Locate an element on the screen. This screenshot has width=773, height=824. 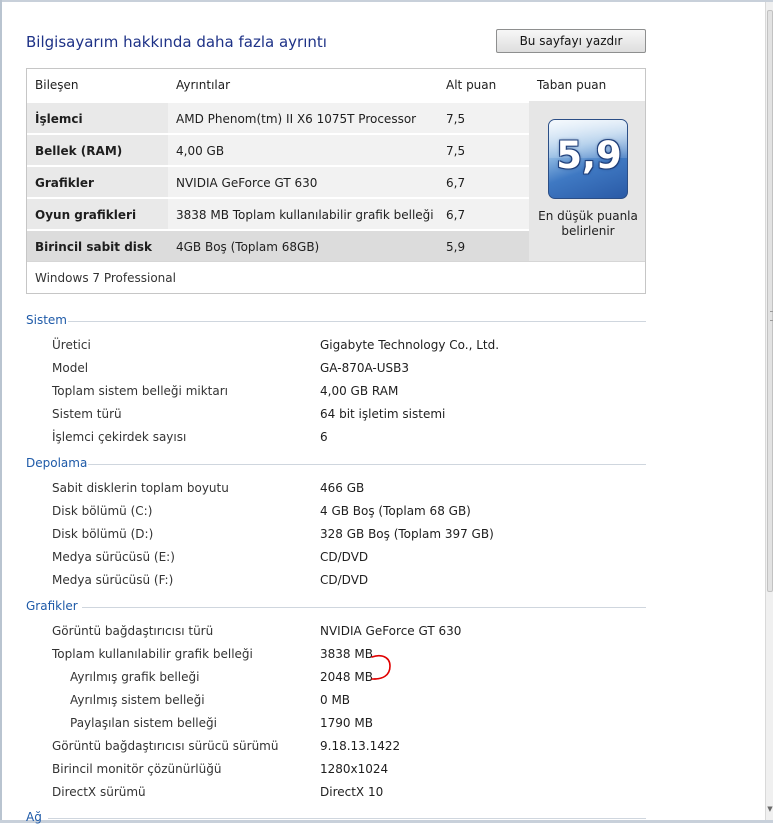
property-value: 64 bit işletim sistemi is located at coordinates (383, 414).